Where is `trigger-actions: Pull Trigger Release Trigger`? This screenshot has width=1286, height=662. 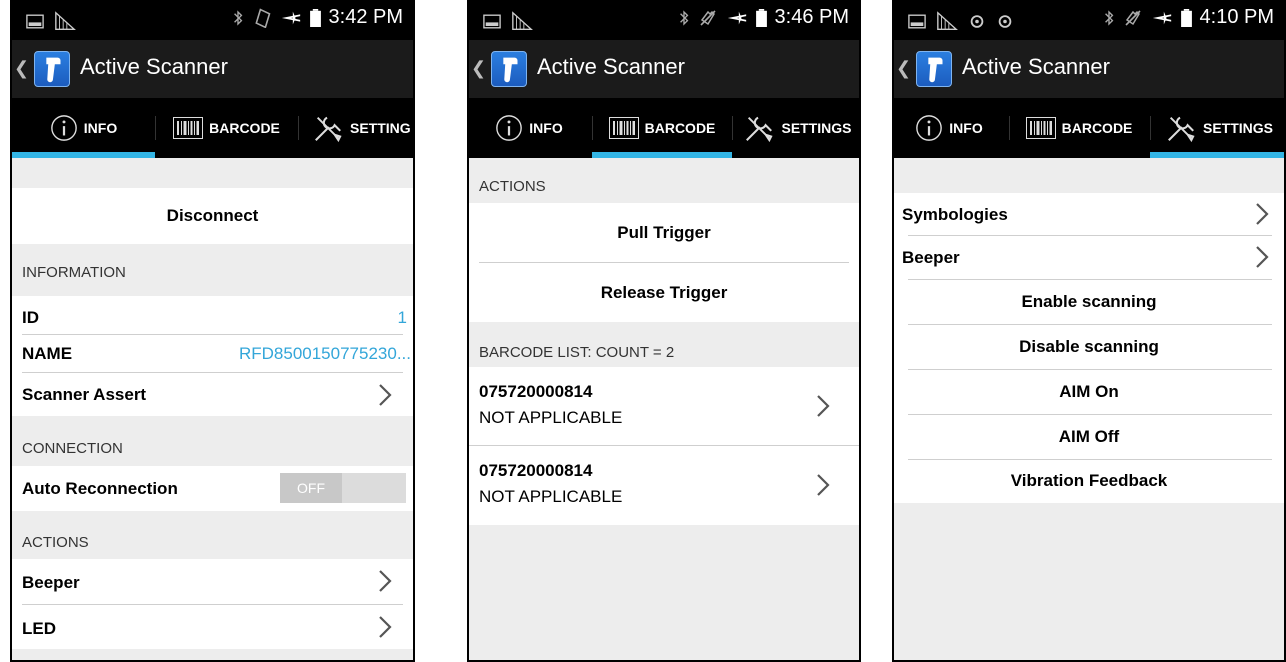
trigger-actions: Pull Trigger Release Trigger is located at coordinates (664, 262).